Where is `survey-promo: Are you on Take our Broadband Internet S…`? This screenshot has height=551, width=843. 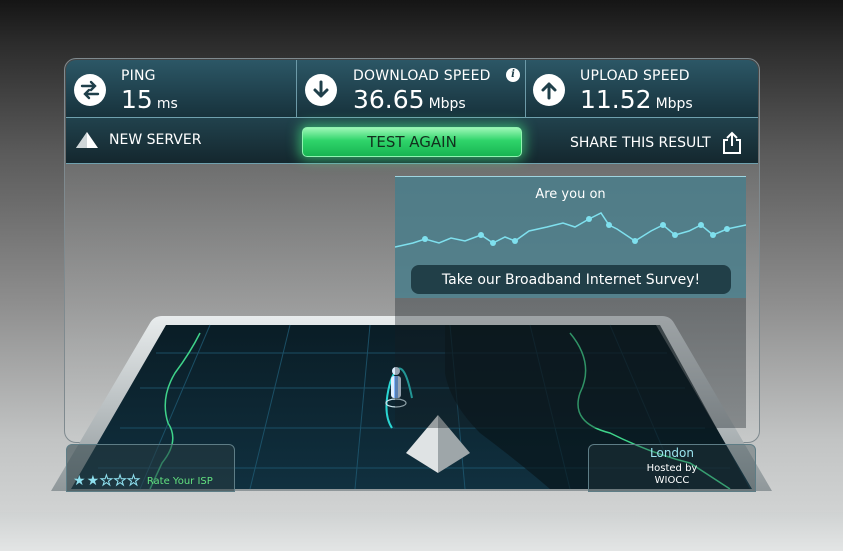 survey-promo: Are you on Take our Broadband Internet S… is located at coordinates (570, 237).